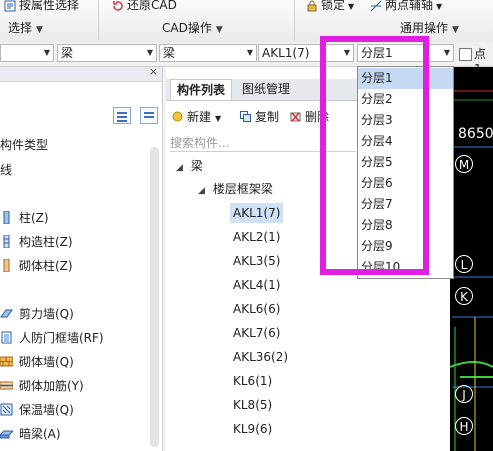 The image size is (493, 451). What do you see at coordinates (295, 115) in the screenshot?
I see `delete-icon` at bounding box center [295, 115].